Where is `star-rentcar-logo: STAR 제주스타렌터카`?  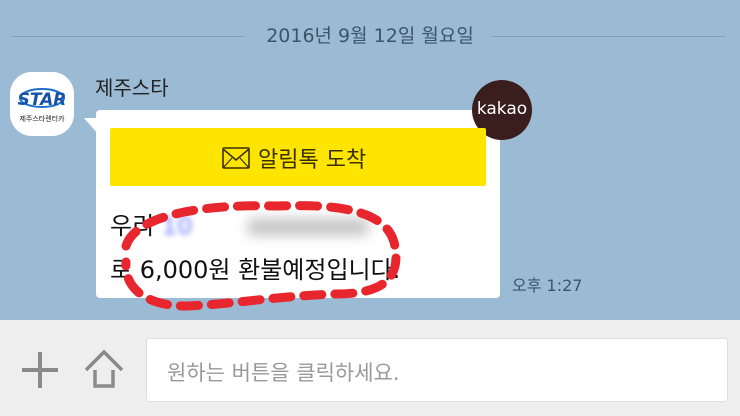
star-rentcar-logo: STAR 제주스타렌터카 is located at coordinates (42, 104).